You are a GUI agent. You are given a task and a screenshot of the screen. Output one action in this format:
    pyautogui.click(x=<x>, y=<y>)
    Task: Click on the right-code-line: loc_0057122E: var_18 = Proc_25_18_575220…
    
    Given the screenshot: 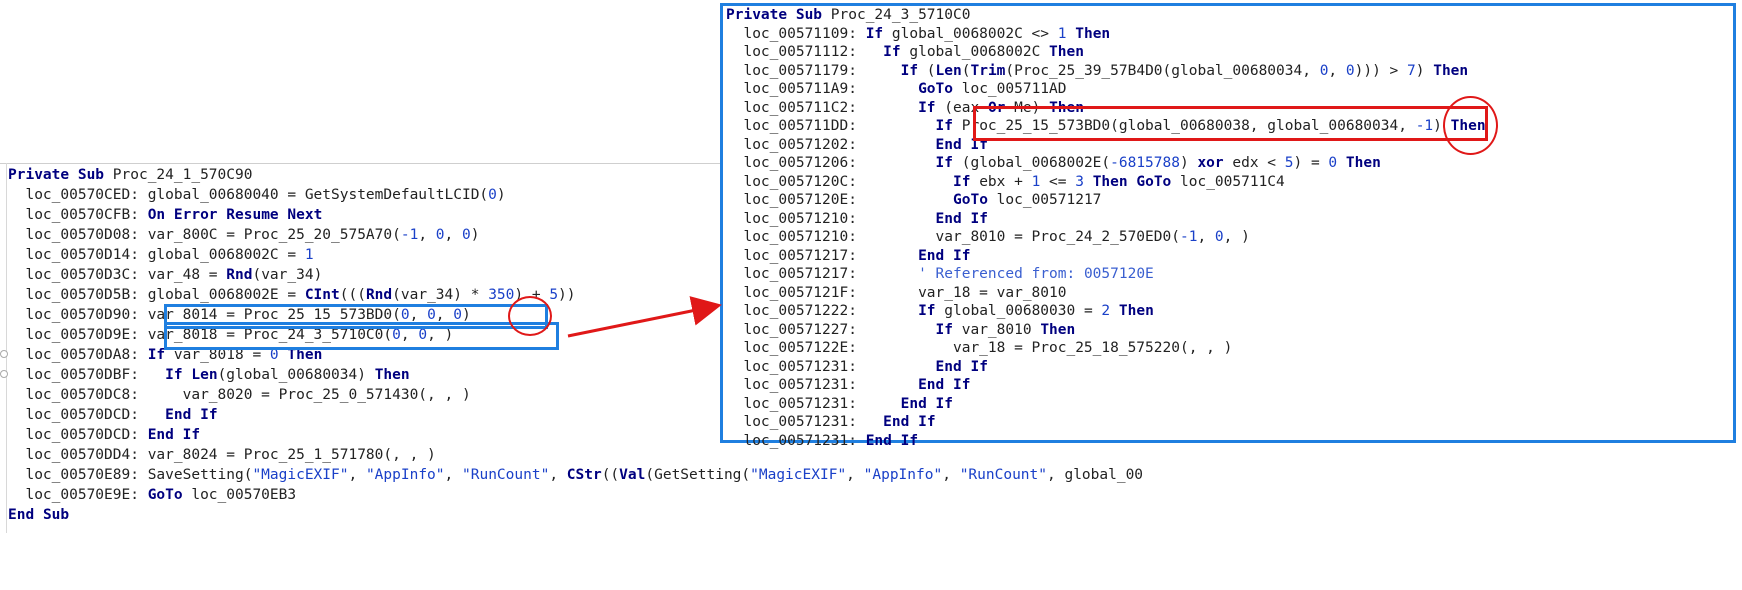 What is the action you would take?
    pyautogui.click(x=1106, y=348)
    